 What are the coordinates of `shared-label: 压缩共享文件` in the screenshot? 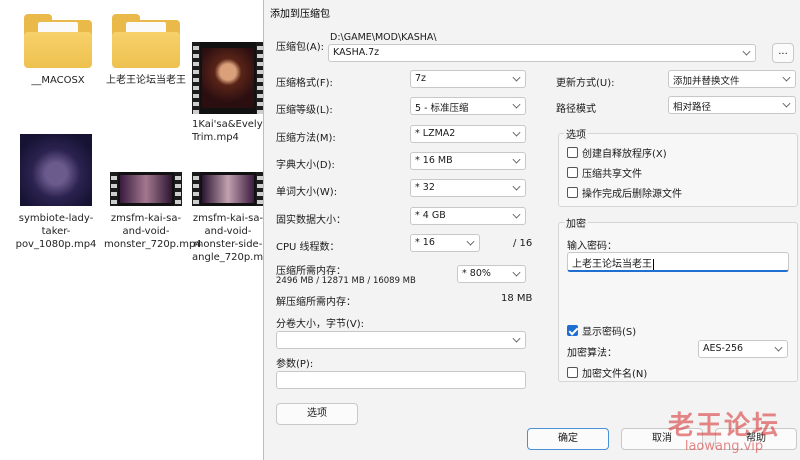 It's located at (612, 174).